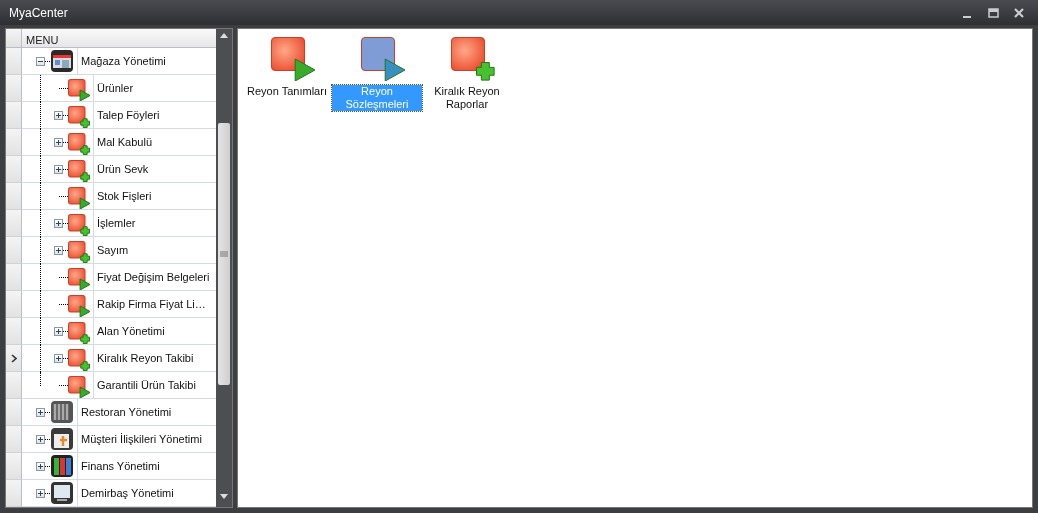 This screenshot has width=1038, height=513. Describe the element at coordinates (993, 12) in the screenshot. I see `maximize-icon` at that location.